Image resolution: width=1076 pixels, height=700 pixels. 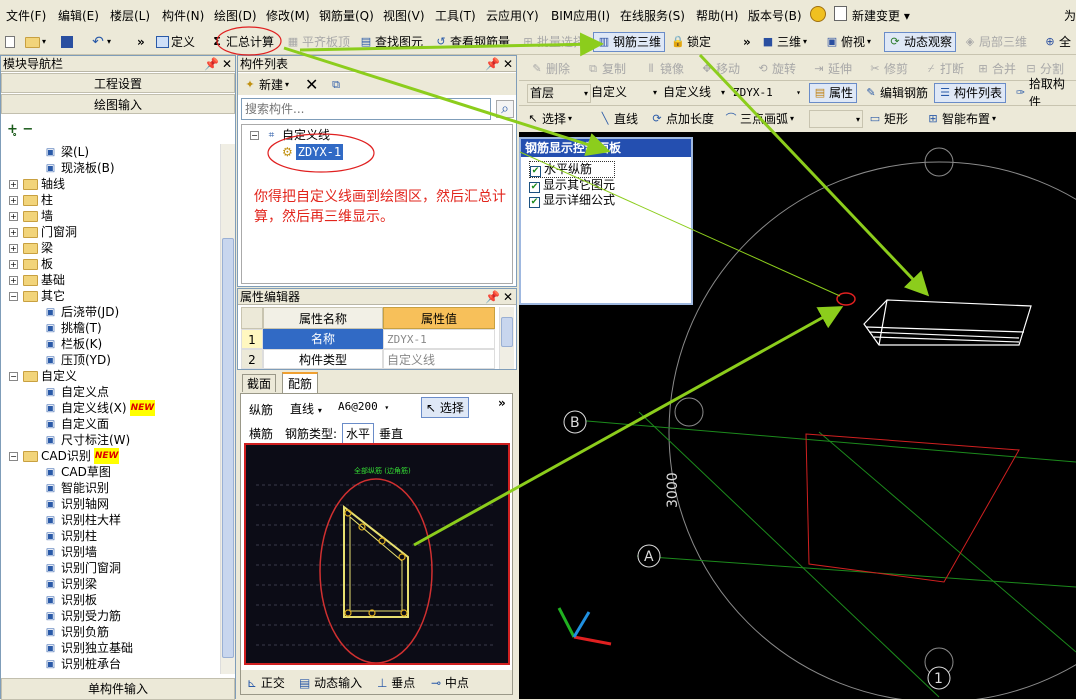 What do you see at coordinates (183, 15) in the screenshot?
I see `menu-component: 构件(N)` at bounding box center [183, 15].